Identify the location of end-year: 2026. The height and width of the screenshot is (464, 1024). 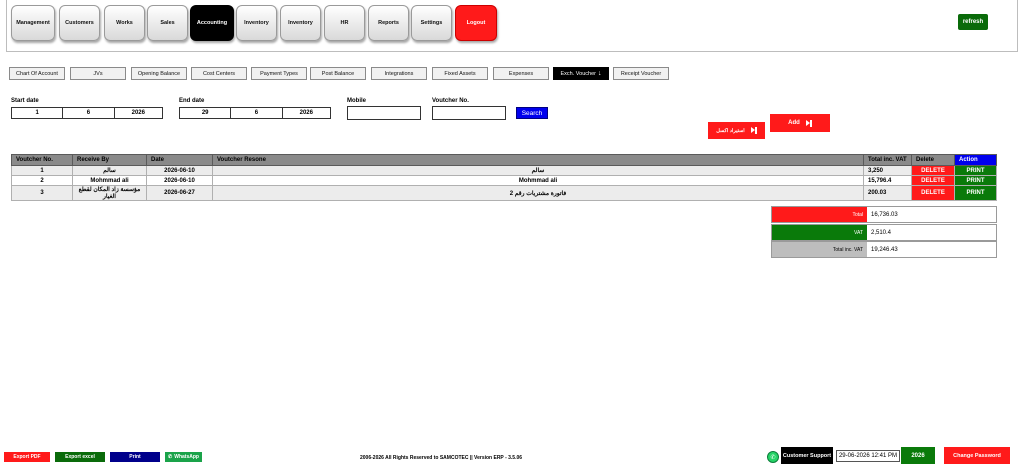
(306, 113).